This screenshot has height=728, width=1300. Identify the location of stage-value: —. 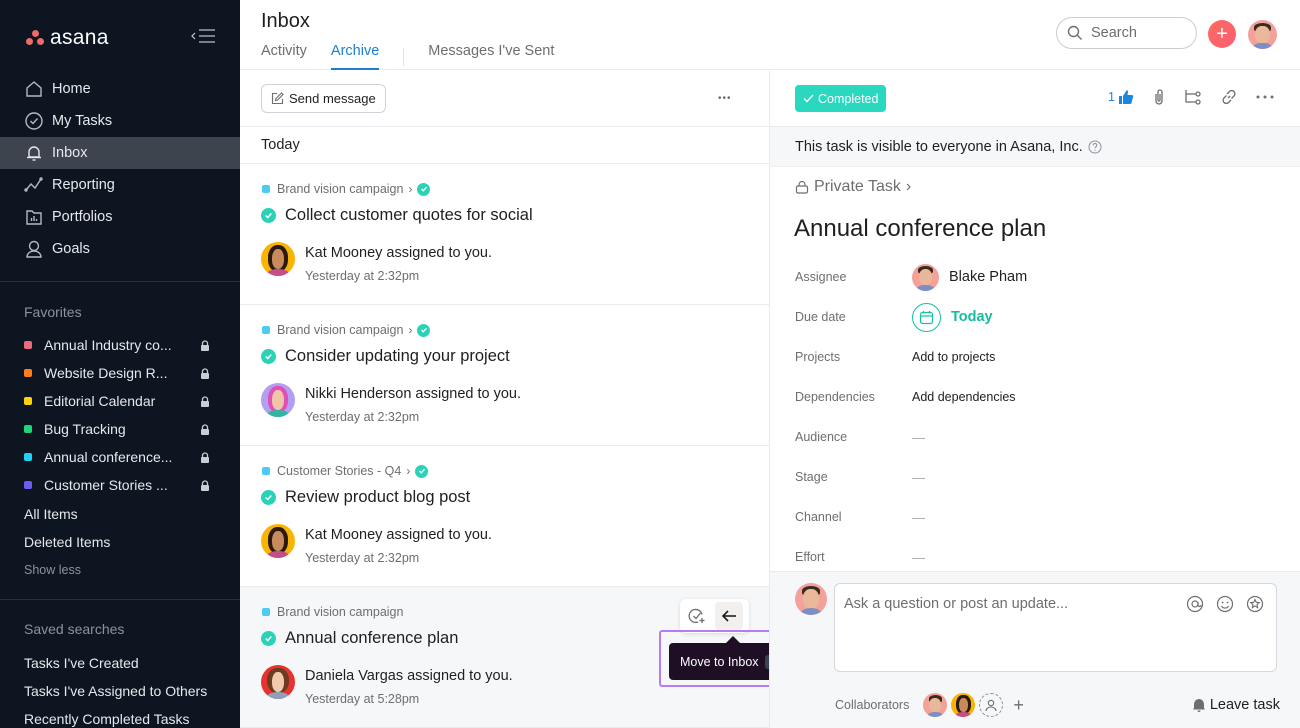
(918, 477).